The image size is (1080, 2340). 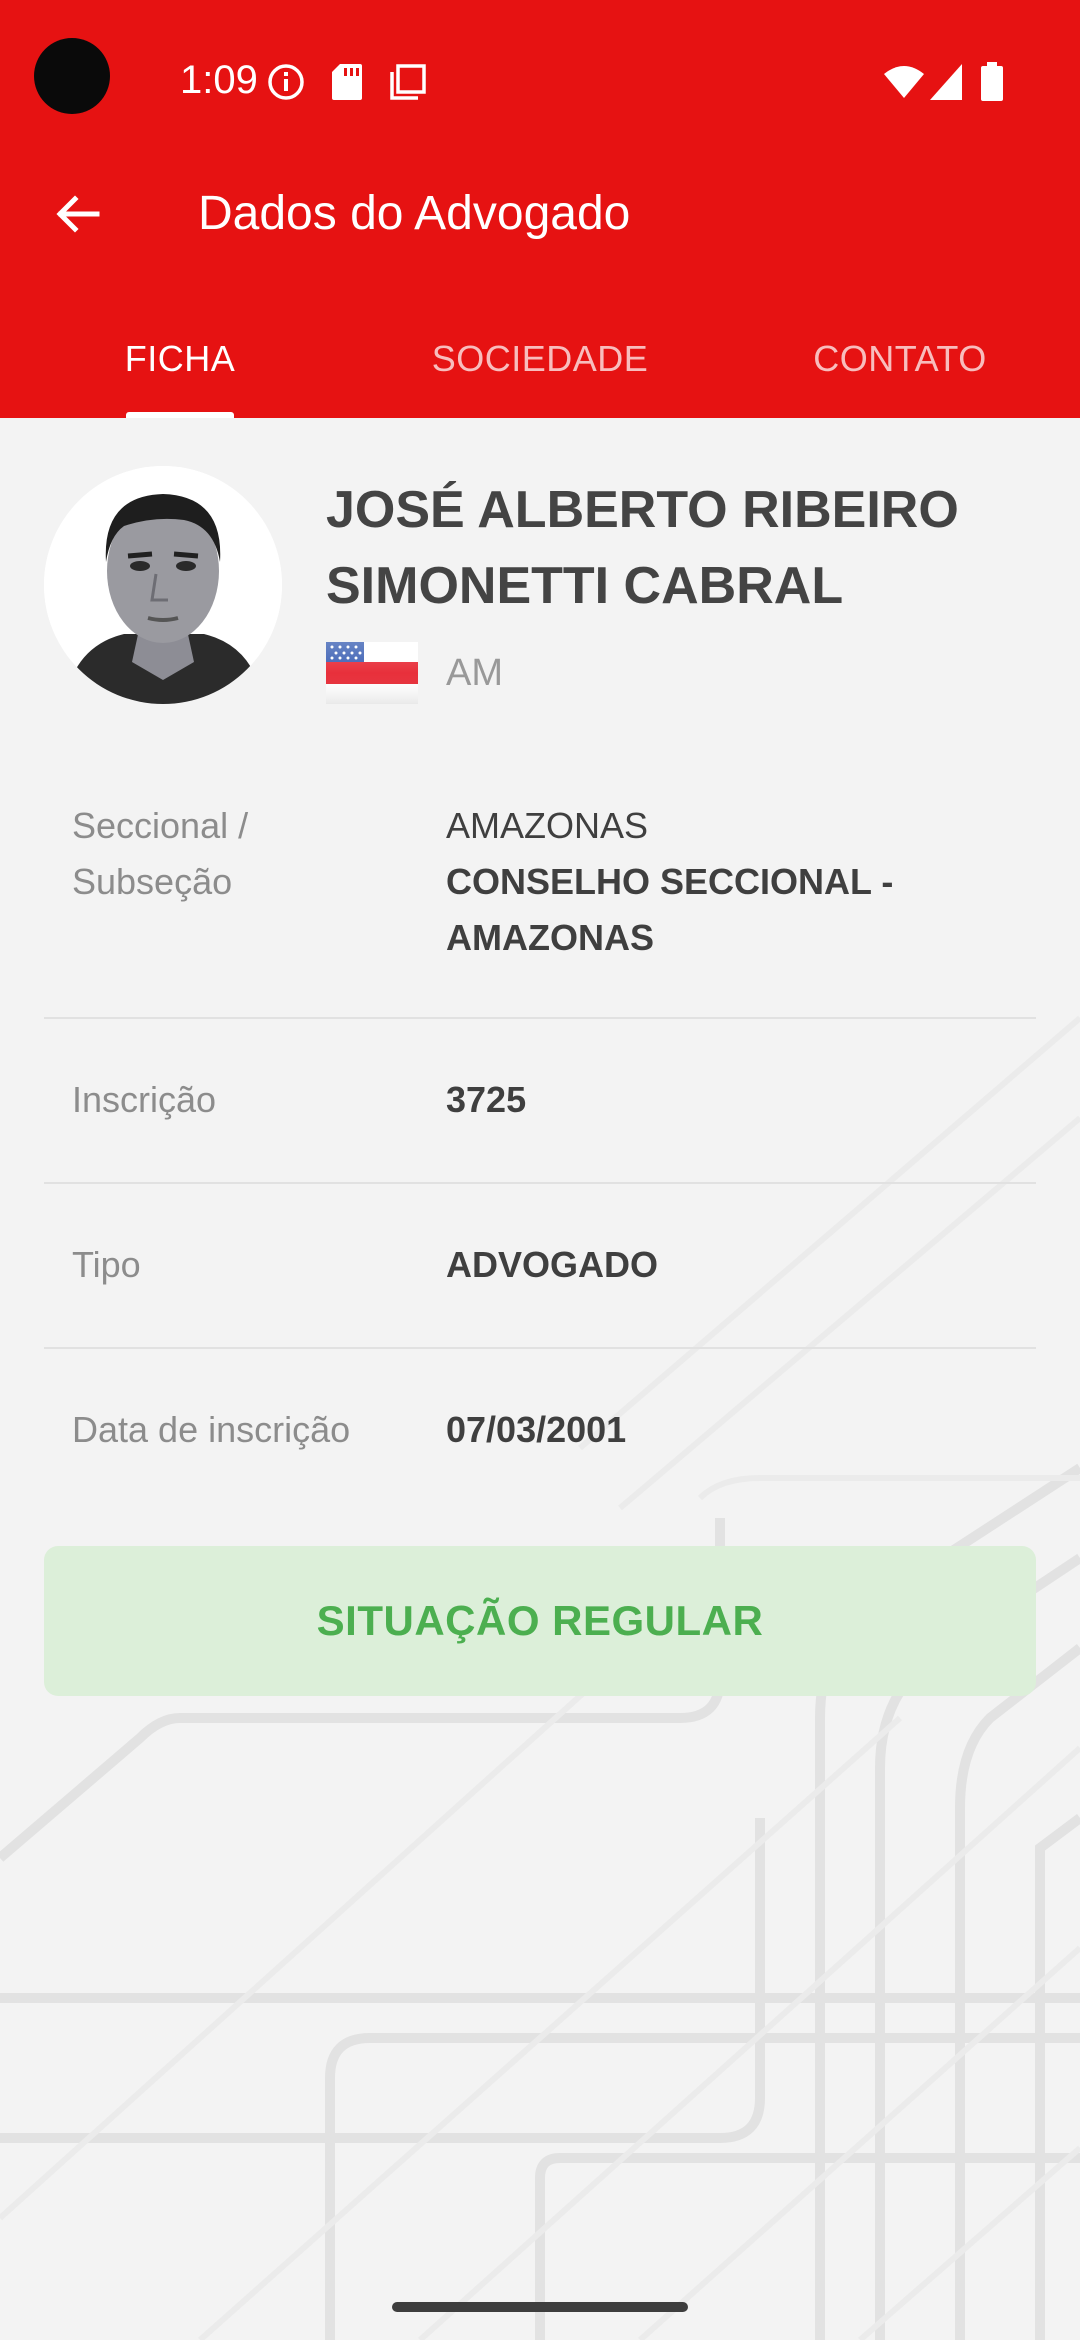 I want to click on status-badge: SITUAÇÃO REGULAR, so click(x=540, y=1621).